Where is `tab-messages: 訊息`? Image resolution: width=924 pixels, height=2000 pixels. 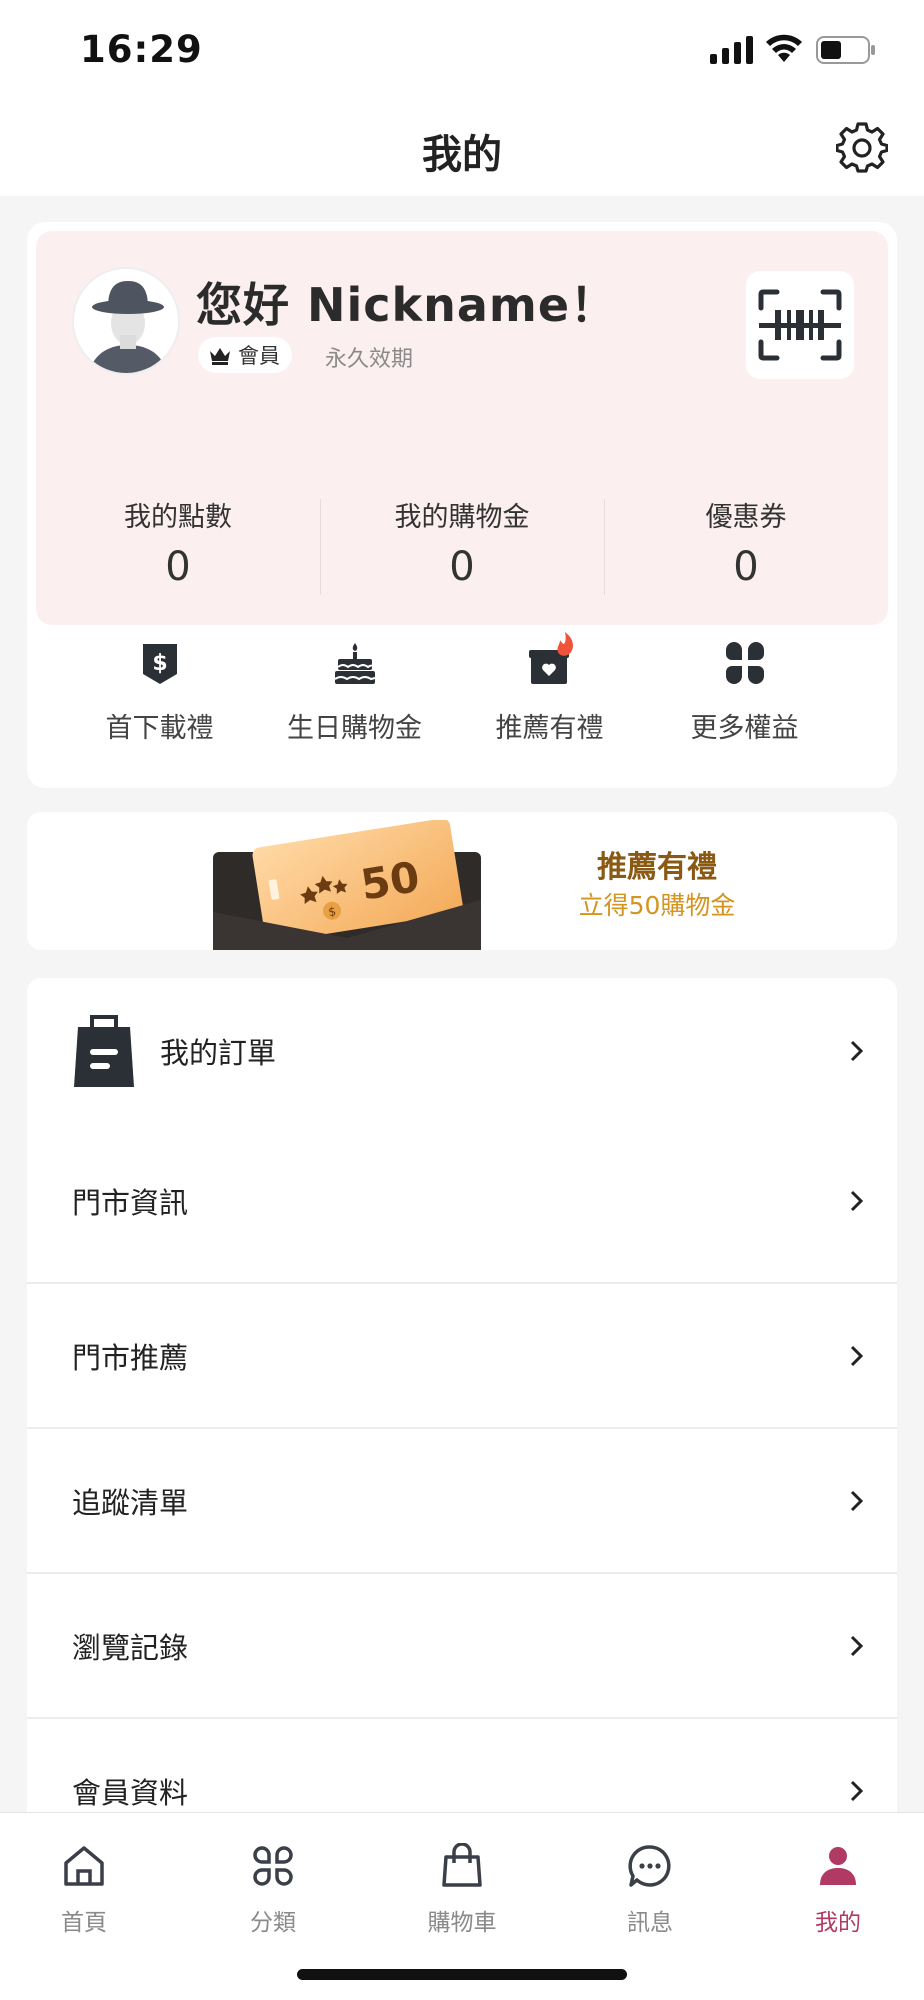
tab-messages: 訊息 is located at coordinates (650, 1875).